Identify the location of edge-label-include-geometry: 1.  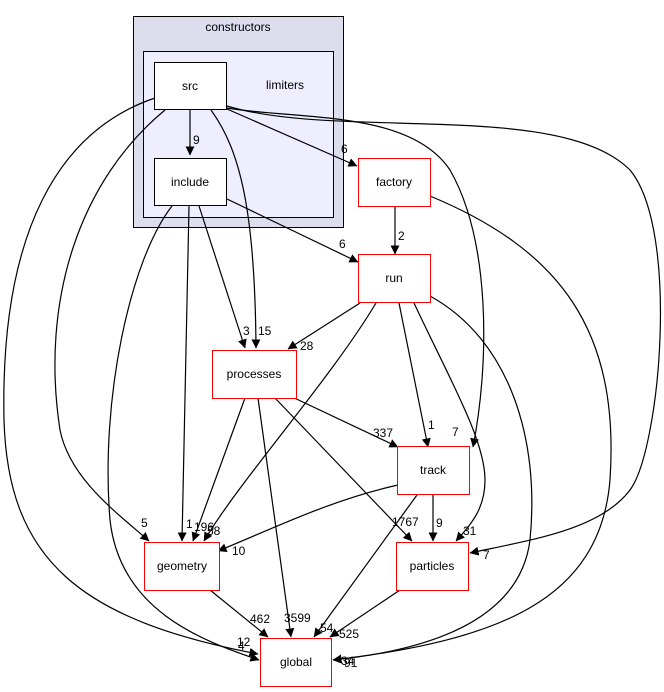
(189, 524).